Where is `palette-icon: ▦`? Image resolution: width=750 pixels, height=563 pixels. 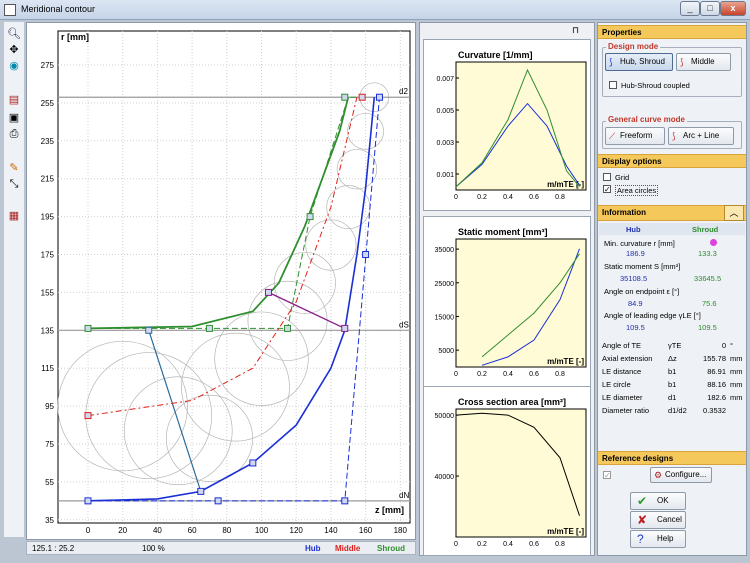 palette-icon: ▦ is located at coordinates (14, 216).